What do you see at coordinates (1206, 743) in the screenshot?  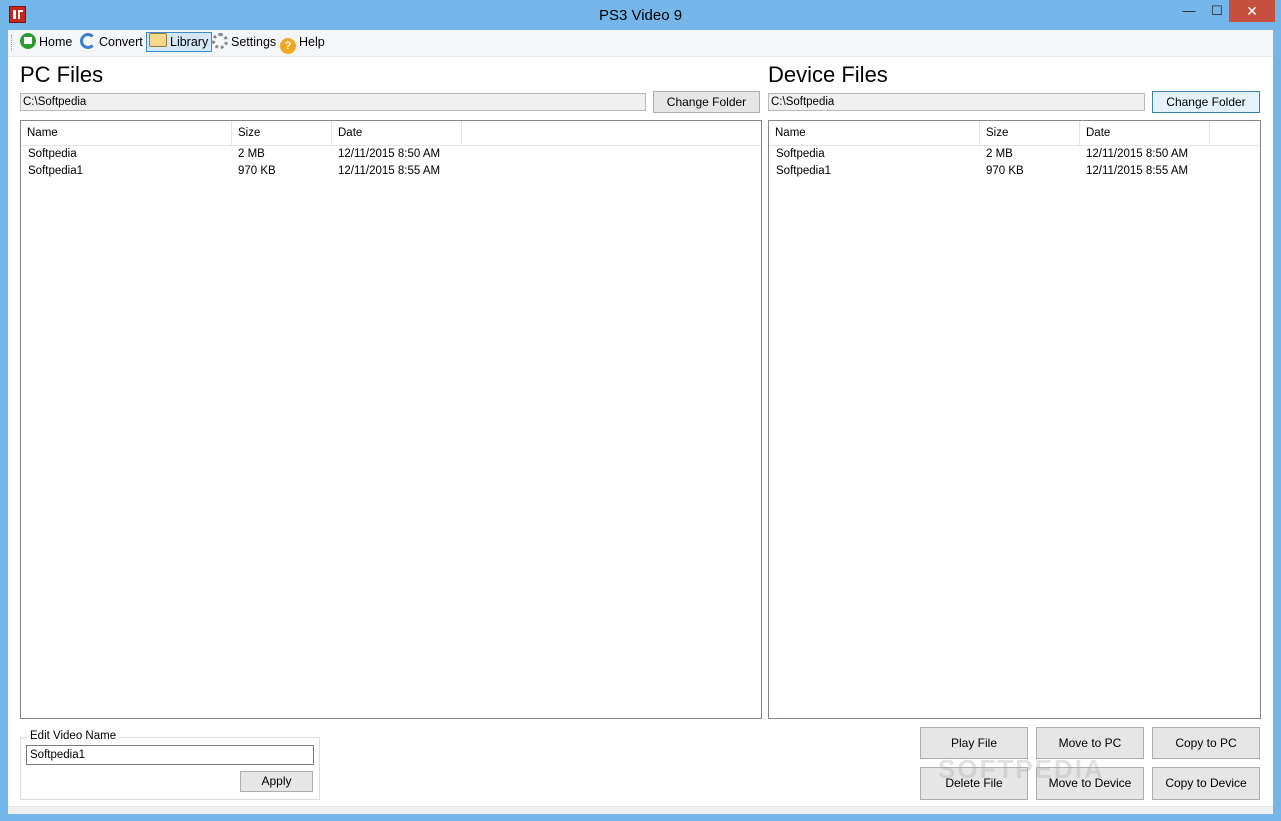 I see `copy-to-pc-button: Copy to PC` at bounding box center [1206, 743].